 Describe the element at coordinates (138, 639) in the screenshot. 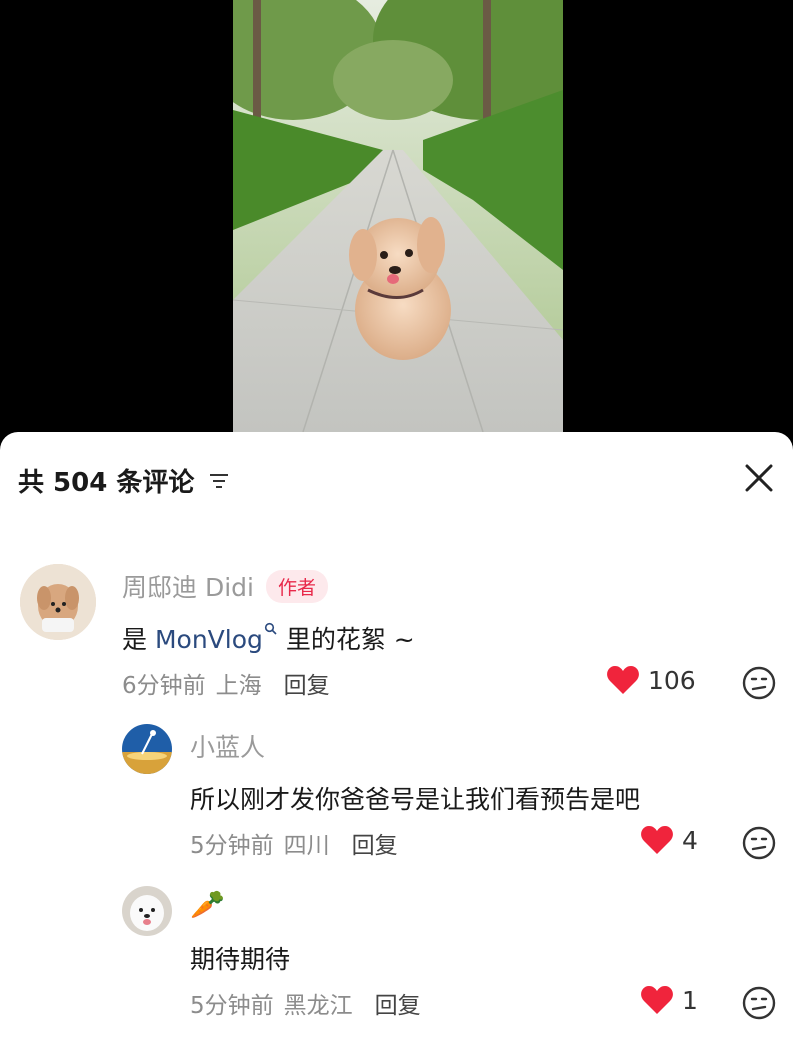

I see `comment-text-prefix: 是` at that location.